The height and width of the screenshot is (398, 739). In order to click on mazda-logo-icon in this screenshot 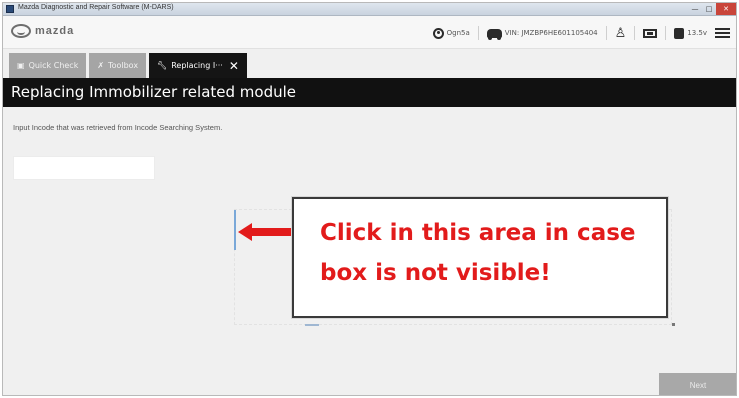, I will do `click(21, 31)`.